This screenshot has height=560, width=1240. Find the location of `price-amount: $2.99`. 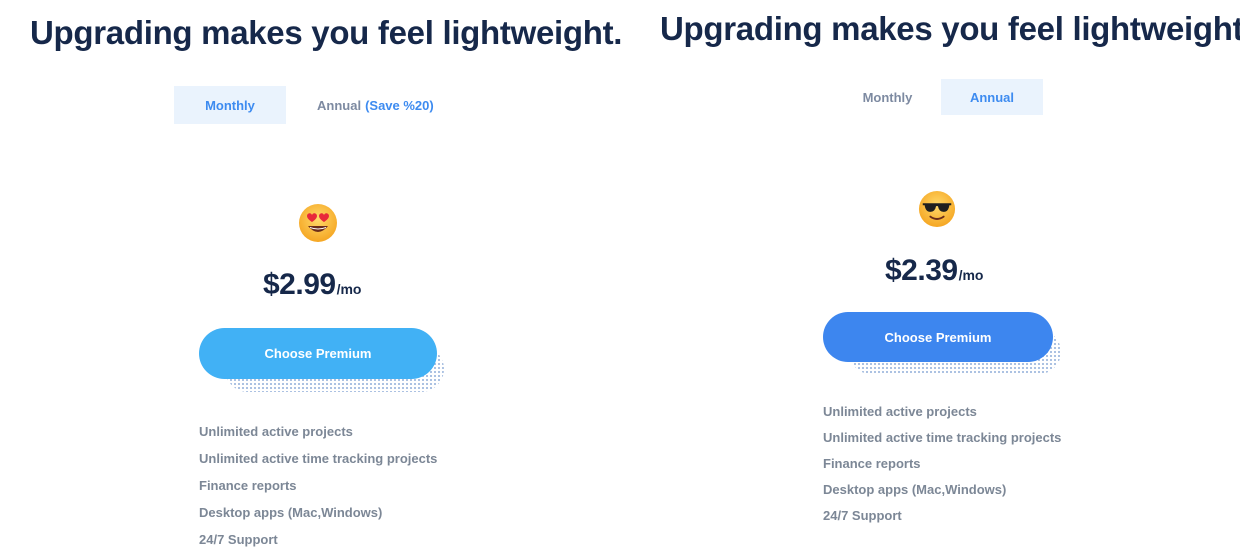

price-amount: $2.99 is located at coordinates (299, 284).